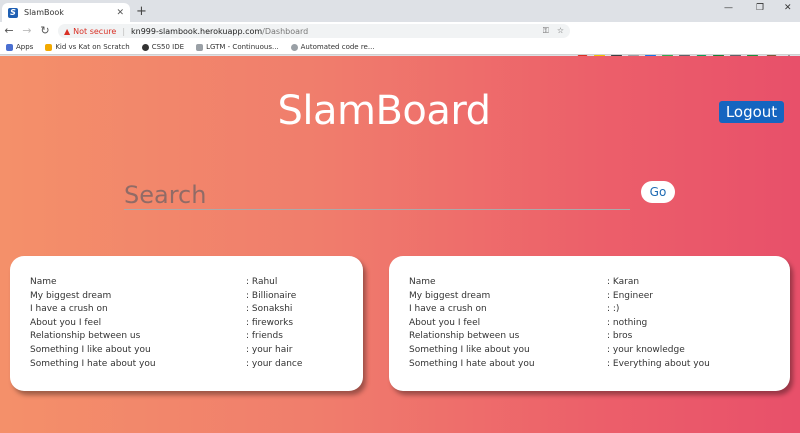  Describe the element at coordinates (658, 363) in the screenshot. I see `row-value: : Everything about you` at that location.